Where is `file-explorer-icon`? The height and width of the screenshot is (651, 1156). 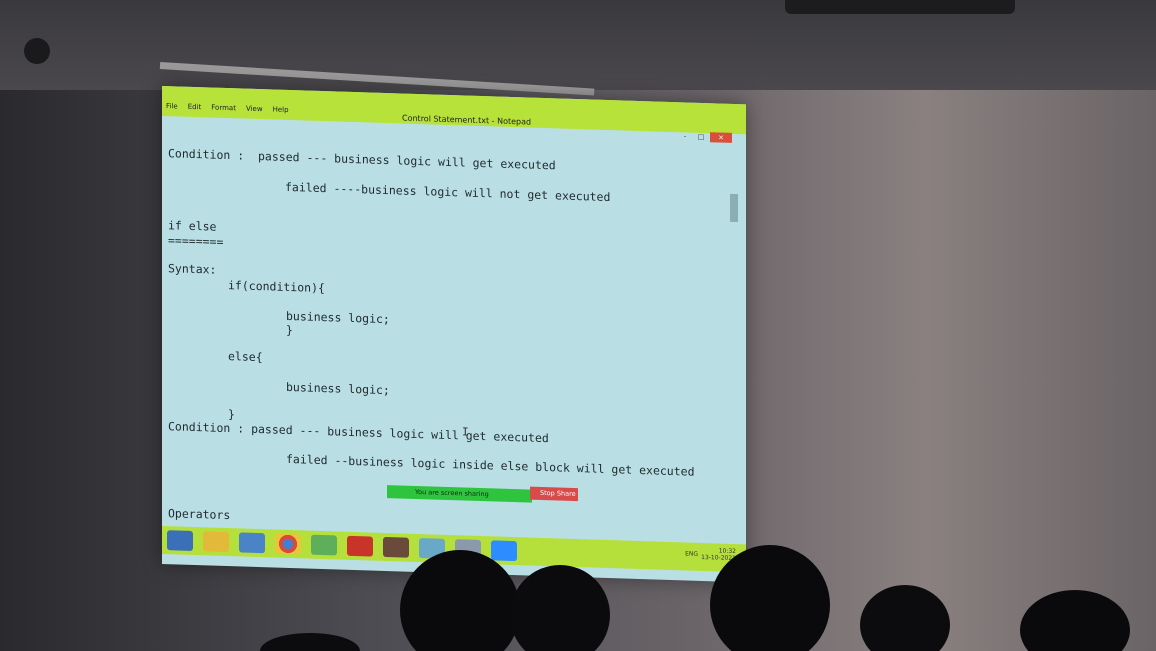 file-explorer-icon is located at coordinates (216, 542).